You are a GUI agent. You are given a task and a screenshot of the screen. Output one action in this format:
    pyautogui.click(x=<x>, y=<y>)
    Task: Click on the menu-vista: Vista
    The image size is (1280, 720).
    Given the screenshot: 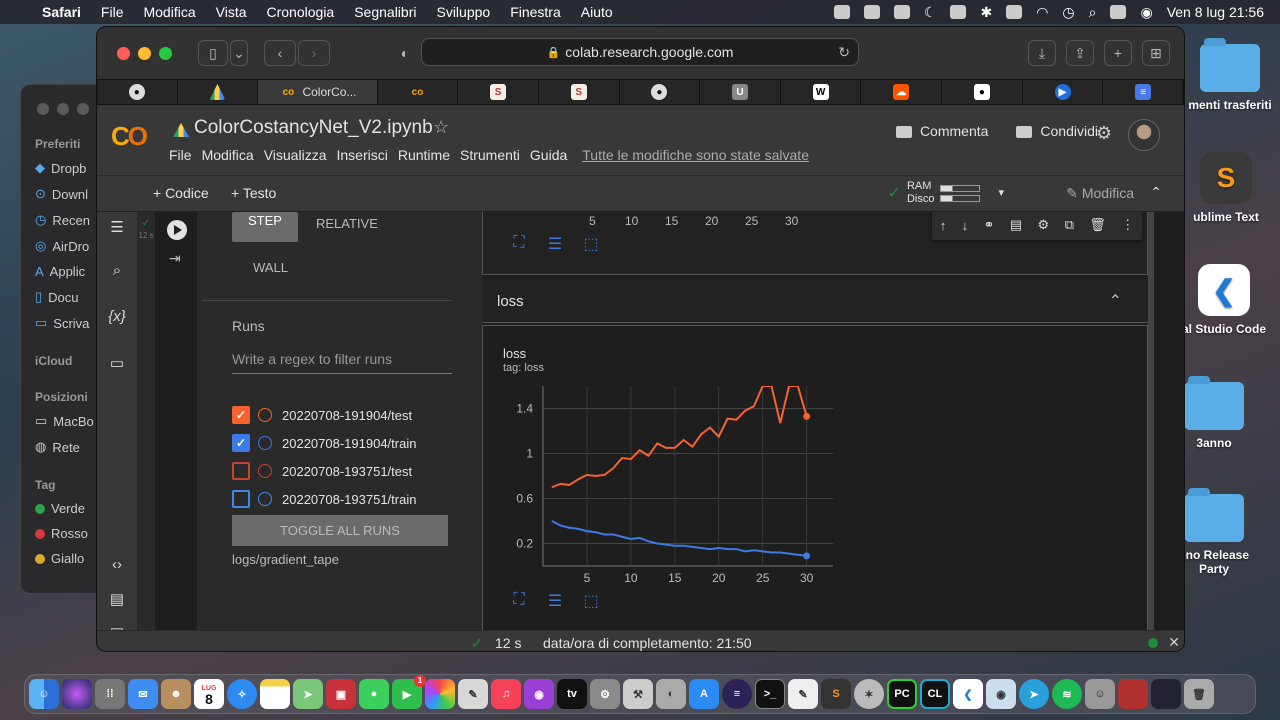 What is the action you would take?
    pyautogui.click(x=231, y=12)
    